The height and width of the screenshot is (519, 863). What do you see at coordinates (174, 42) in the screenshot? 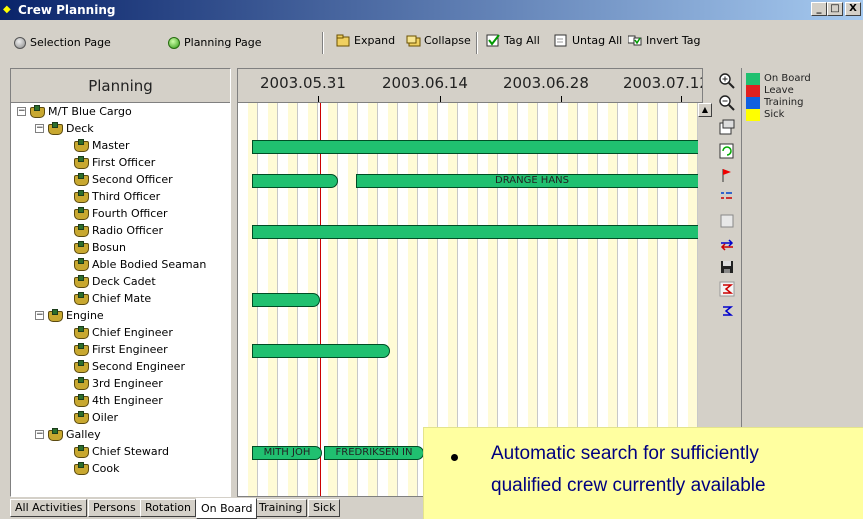
I see `radio-on-icon` at bounding box center [174, 42].